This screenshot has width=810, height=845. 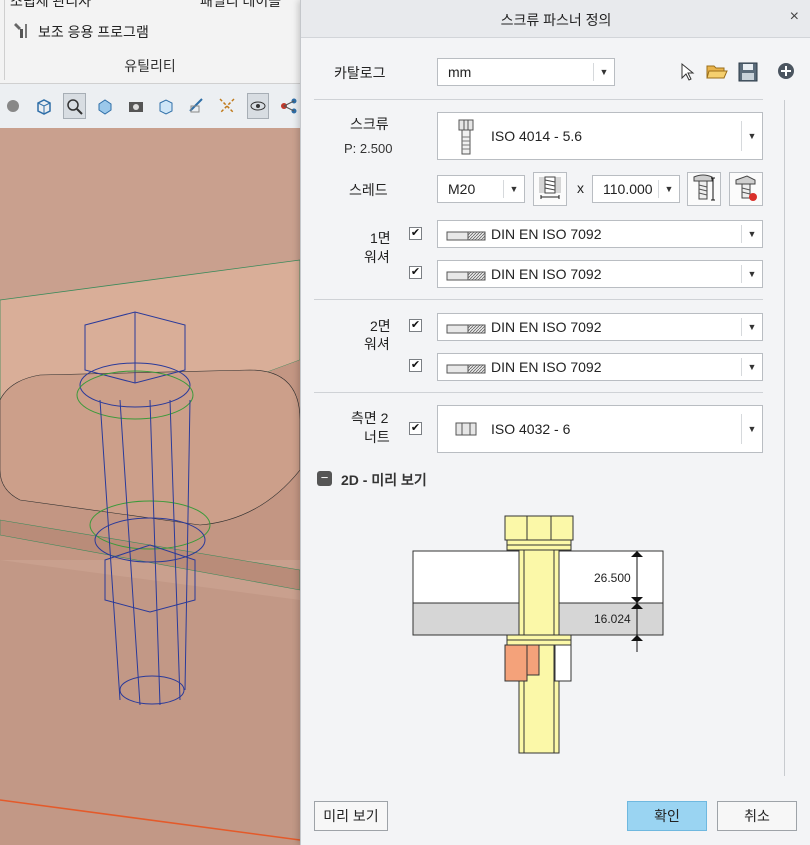 I want to click on thread-type-button, so click(x=550, y=189).